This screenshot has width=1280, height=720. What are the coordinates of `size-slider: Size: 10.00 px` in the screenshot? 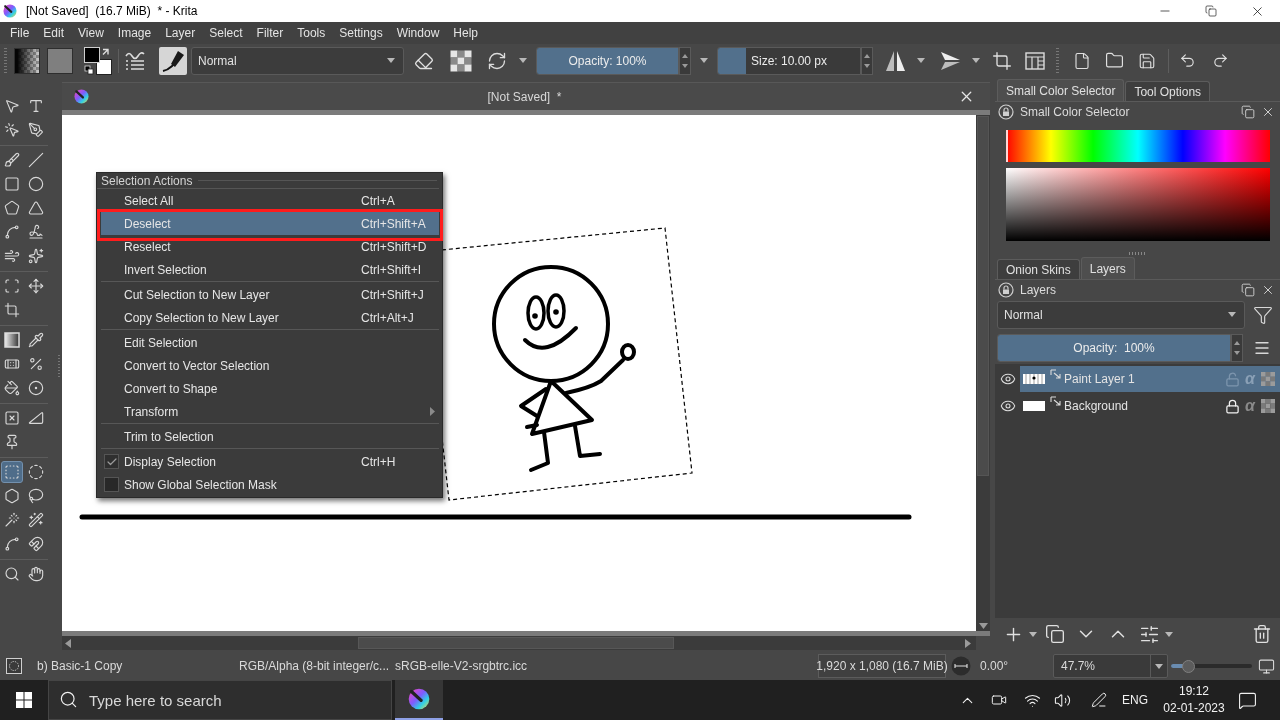 It's located at (789, 60).